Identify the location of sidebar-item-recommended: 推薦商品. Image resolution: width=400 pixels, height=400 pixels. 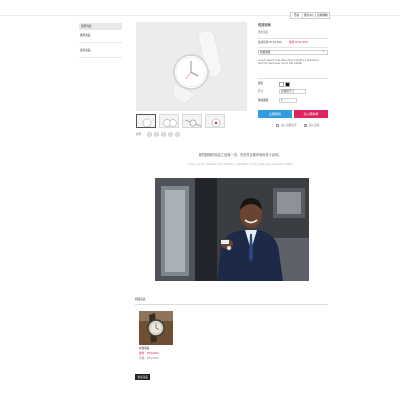
(100, 36).